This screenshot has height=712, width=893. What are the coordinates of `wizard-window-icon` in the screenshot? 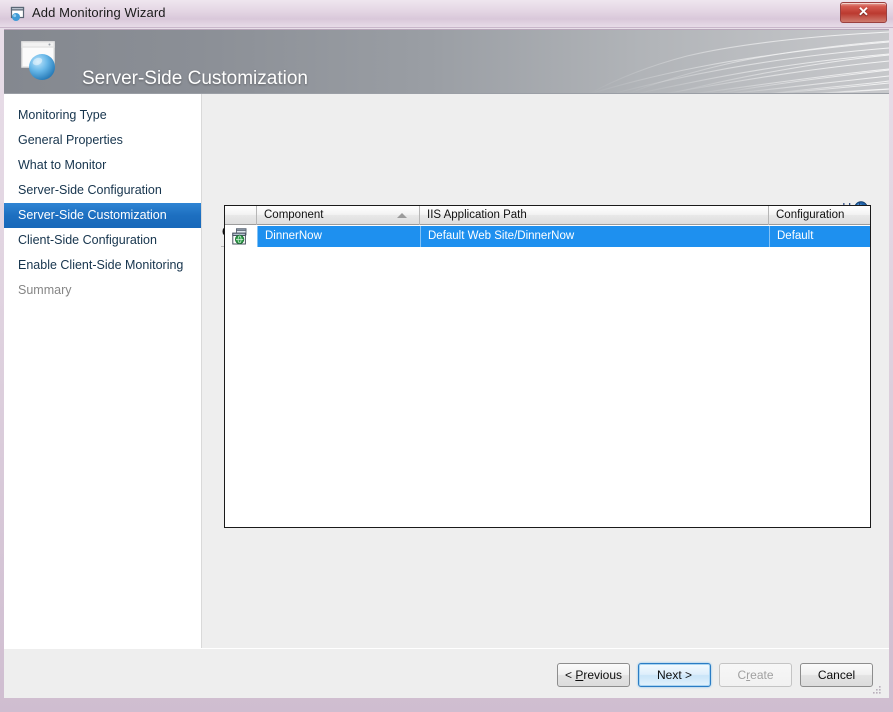 It's located at (18, 14).